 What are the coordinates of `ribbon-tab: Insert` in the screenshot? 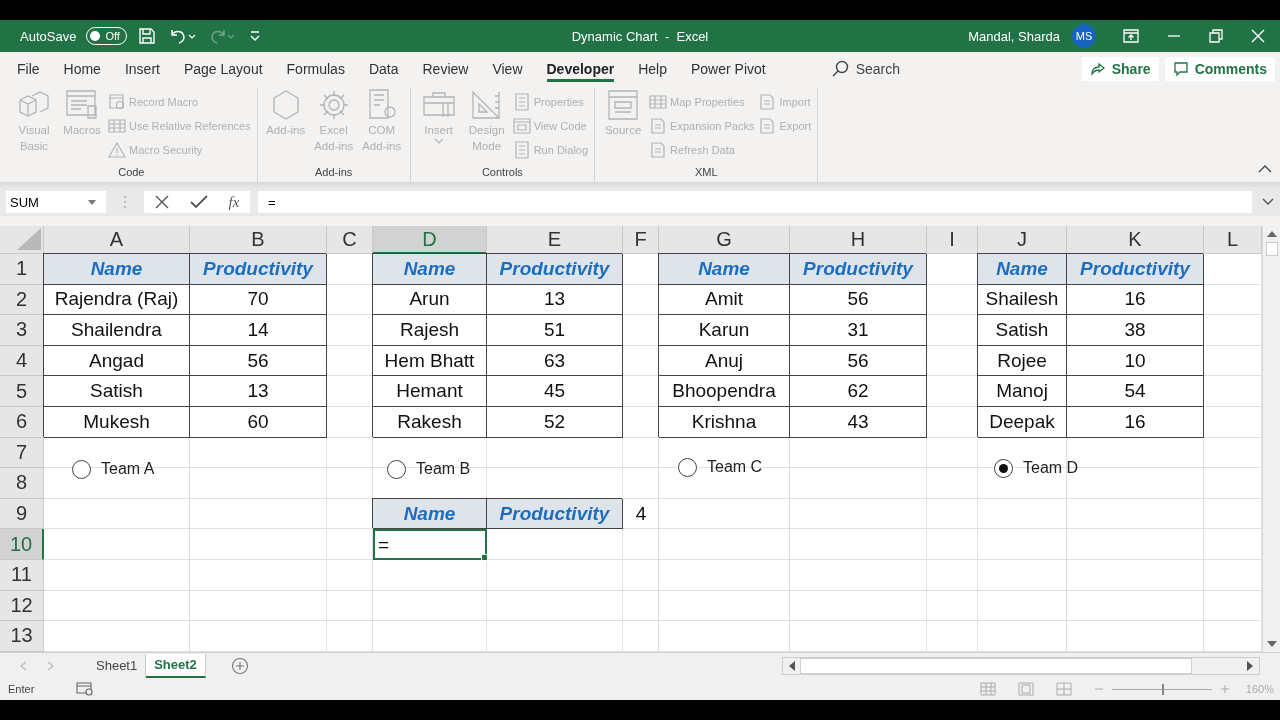 It's located at (142, 69).